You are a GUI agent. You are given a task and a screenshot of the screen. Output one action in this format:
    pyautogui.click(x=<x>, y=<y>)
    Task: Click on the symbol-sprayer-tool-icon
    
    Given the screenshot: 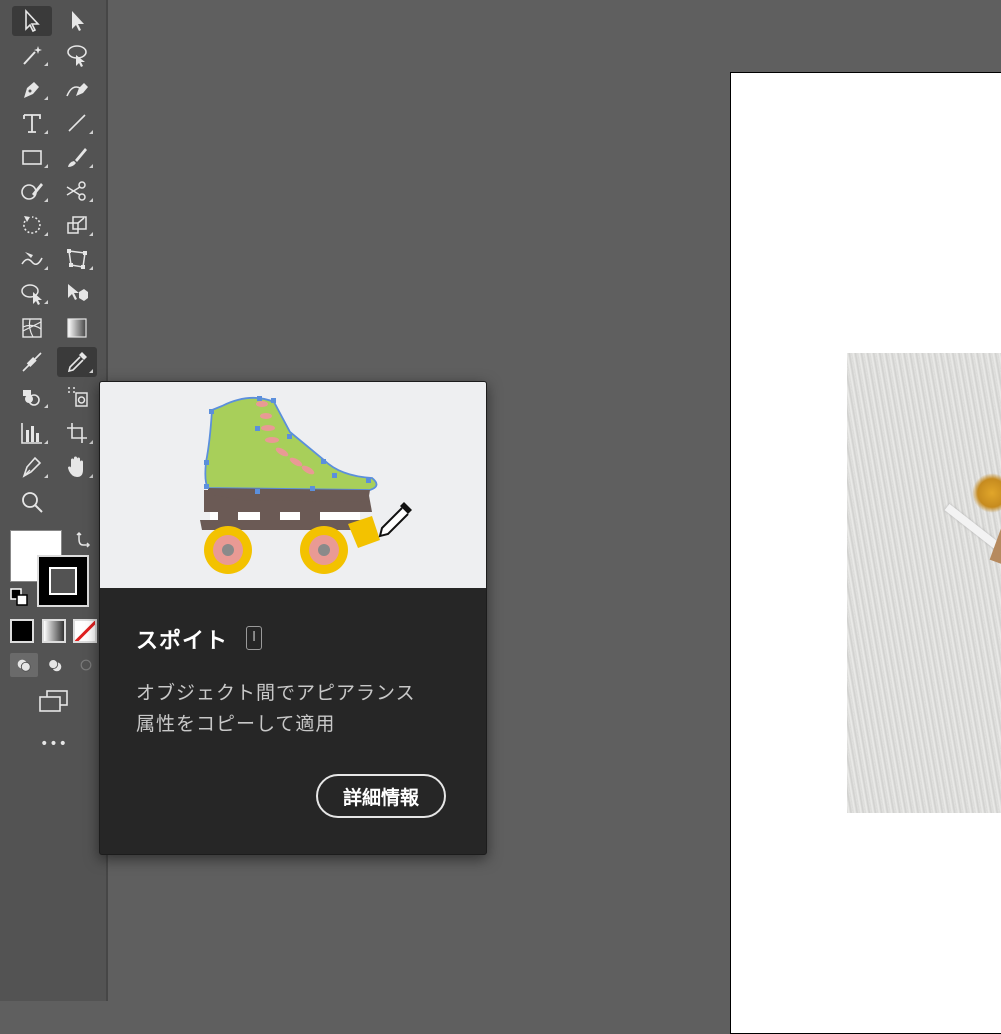 What is the action you would take?
    pyautogui.click(x=31, y=398)
    